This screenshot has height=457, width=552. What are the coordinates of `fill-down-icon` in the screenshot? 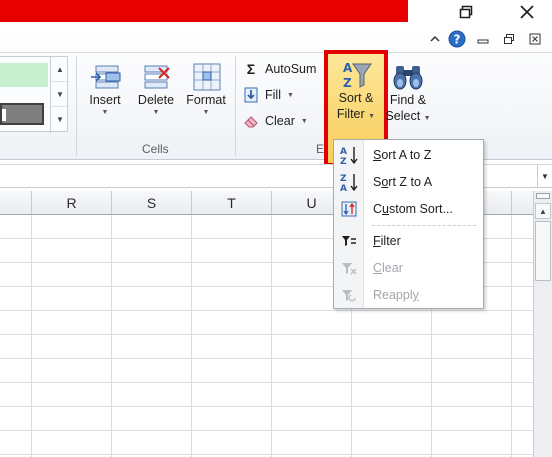 It's located at (251, 95).